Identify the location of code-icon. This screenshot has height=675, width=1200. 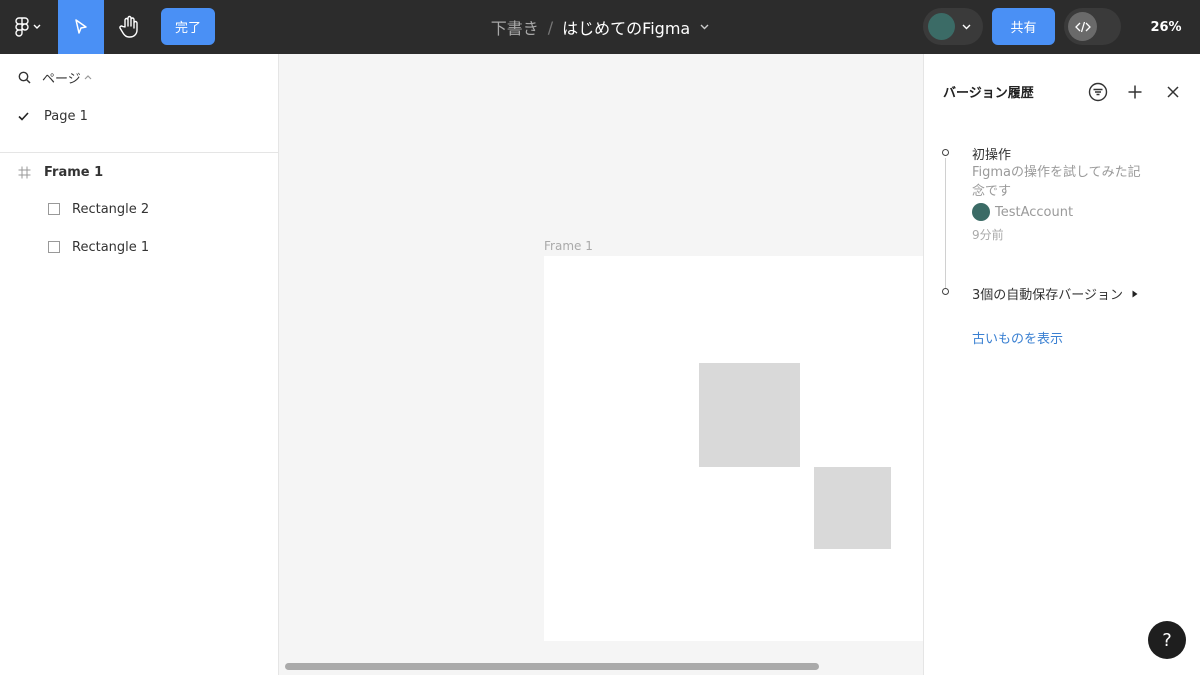
(1082, 26).